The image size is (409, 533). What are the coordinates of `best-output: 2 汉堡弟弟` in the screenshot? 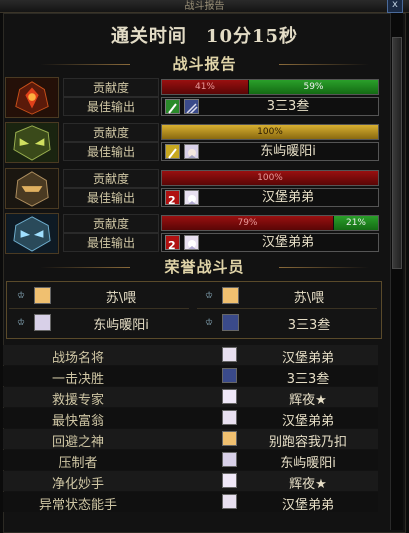 It's located at (270, 242).